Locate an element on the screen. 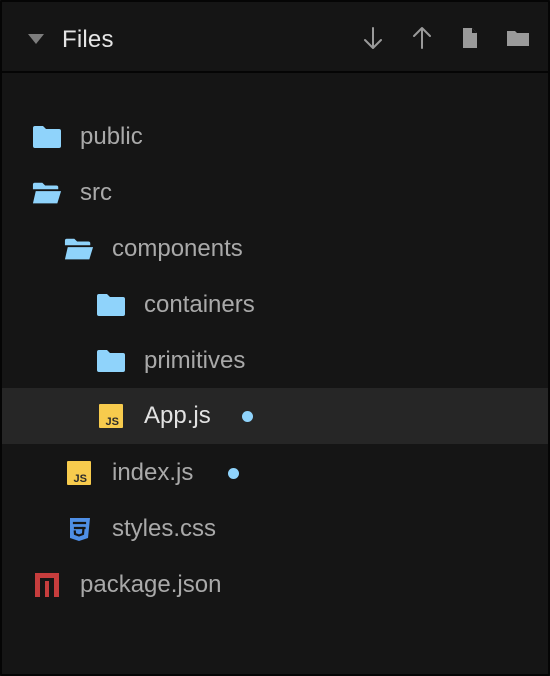 Image resolution: width=550 pixels, height=676 pixels. tree-item-label: src is located at coordinates (96, 192).